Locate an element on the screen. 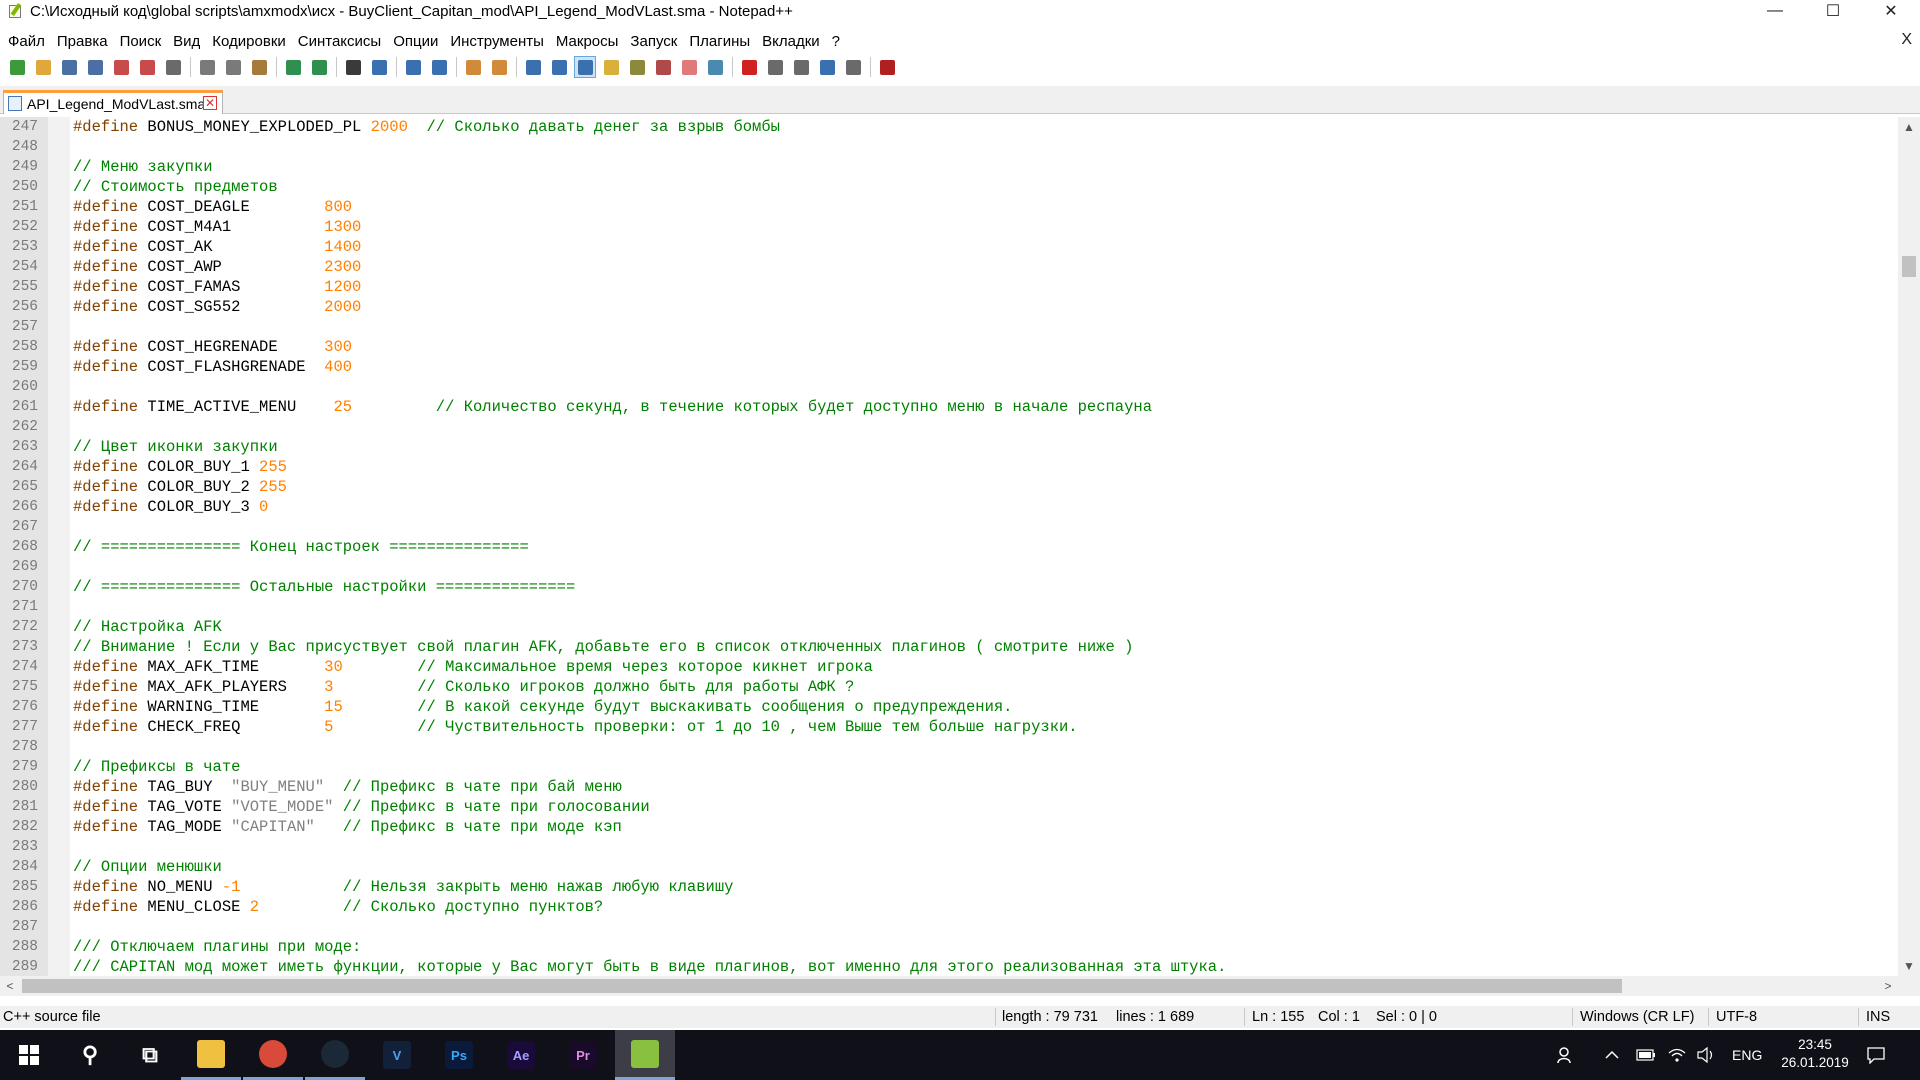  code-line: 254 #define COST_AWP 2300 is located at coordinates (949, 267).